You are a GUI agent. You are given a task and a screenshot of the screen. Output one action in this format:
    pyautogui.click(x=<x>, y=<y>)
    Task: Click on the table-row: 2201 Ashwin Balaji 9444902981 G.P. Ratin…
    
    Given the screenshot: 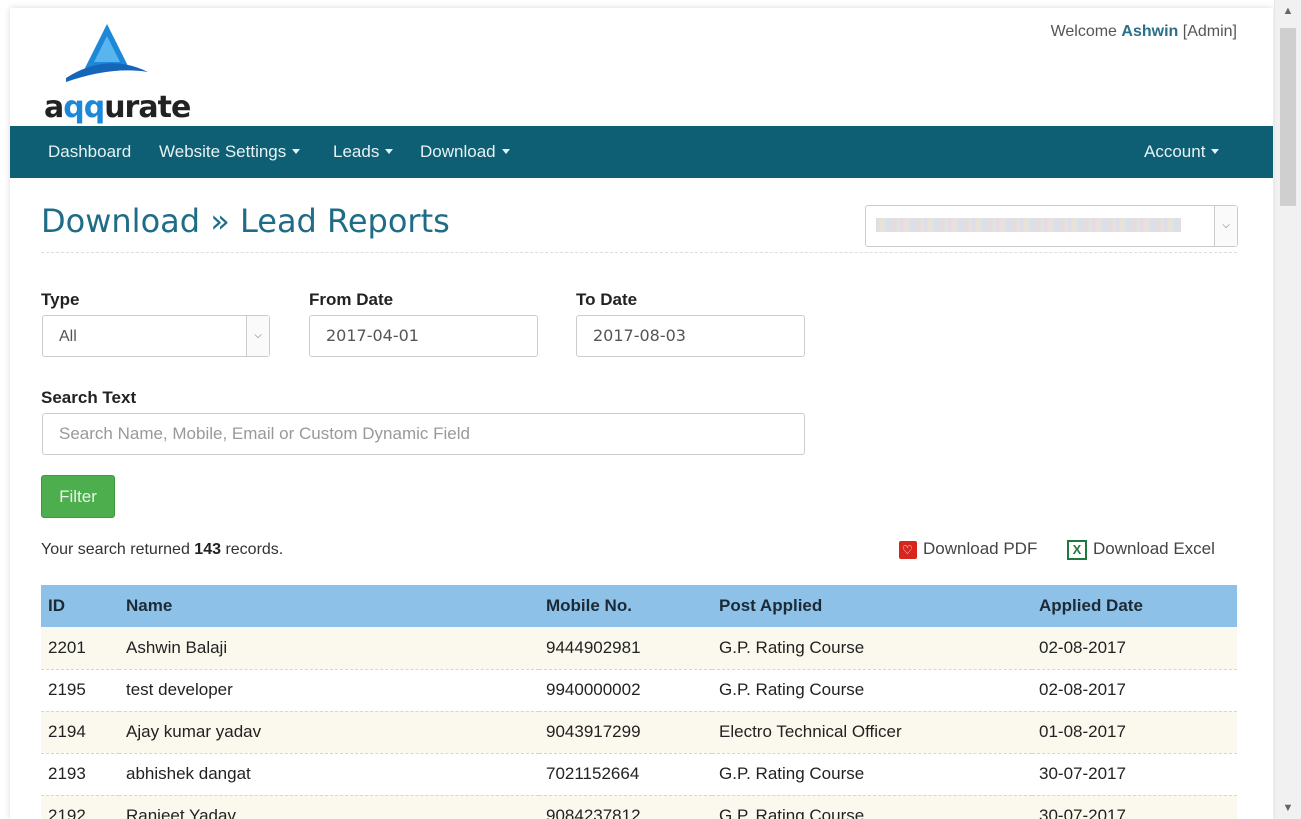 What is the action you would take?
    pyautogui.click(x=639, y=648)
    